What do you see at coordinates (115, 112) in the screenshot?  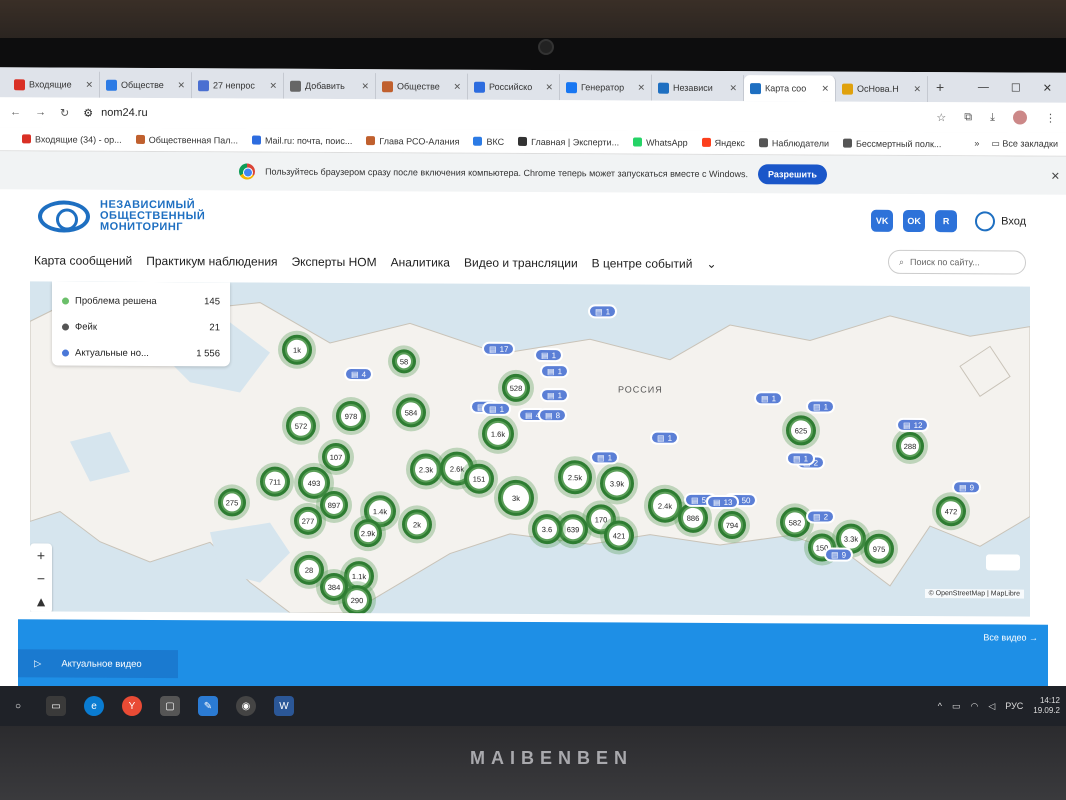 I see `url-field: ⚙ nom24.ru` at bounding box center [115, 112].